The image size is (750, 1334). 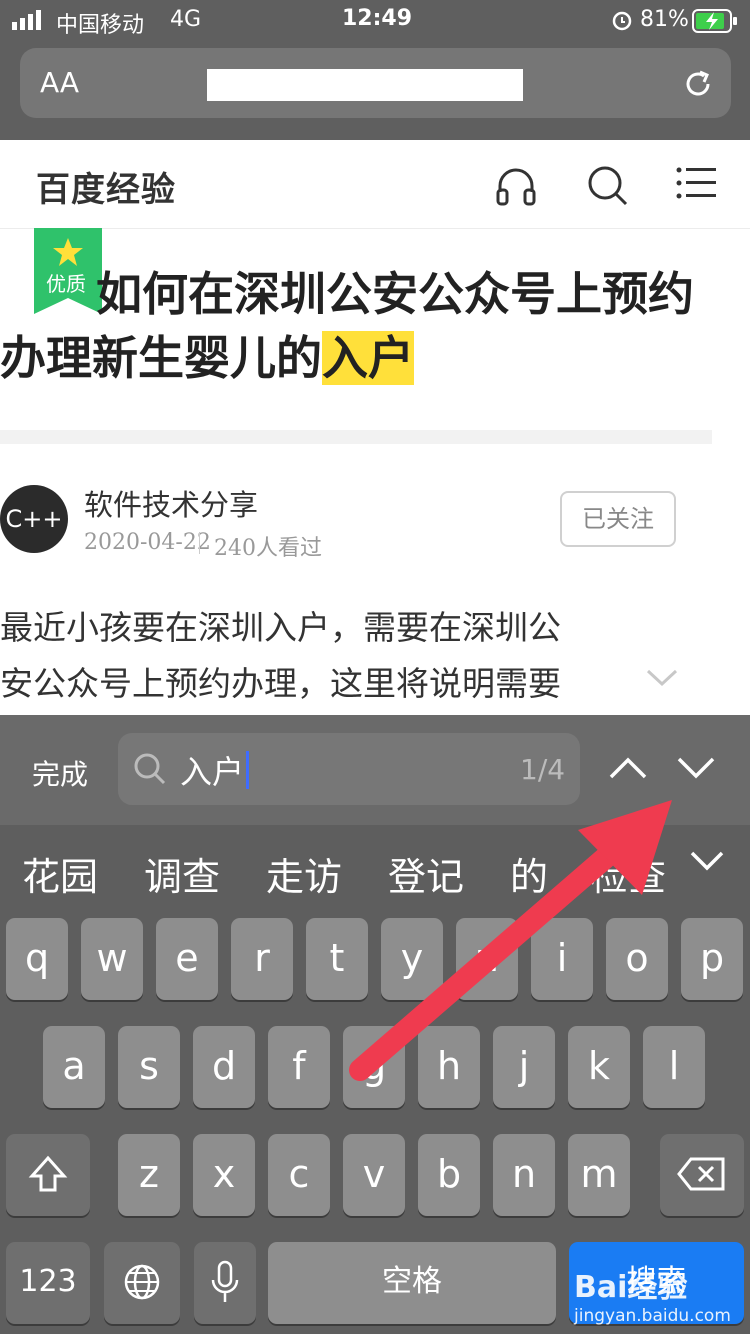 What do you see at coordinates (631, 1287) in the screenshot?
I see `watermark-brand: Bai经验` at bounding box center [631, 1287].